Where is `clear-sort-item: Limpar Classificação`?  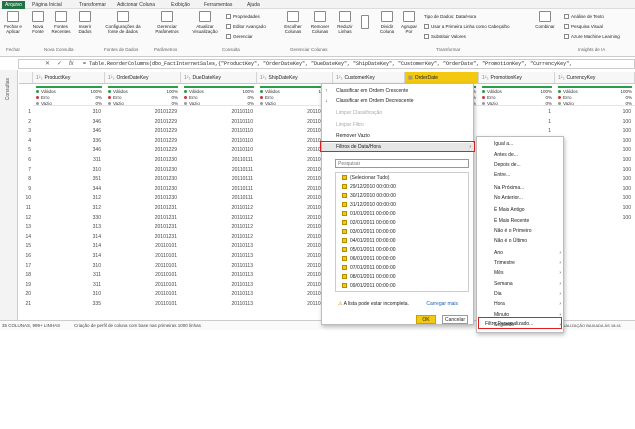
clear-sort-item: Limpar Classificação is located at coordinates (352, 113).